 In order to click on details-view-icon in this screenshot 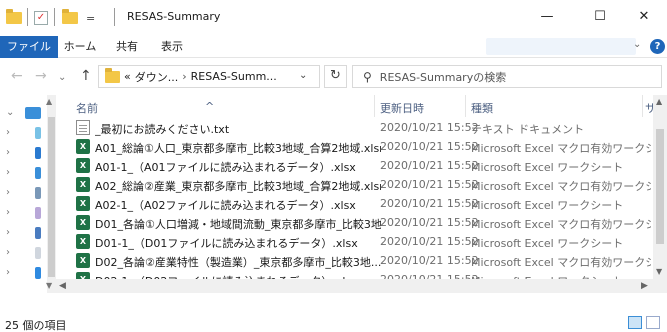, I will do `click(635, 322)`.